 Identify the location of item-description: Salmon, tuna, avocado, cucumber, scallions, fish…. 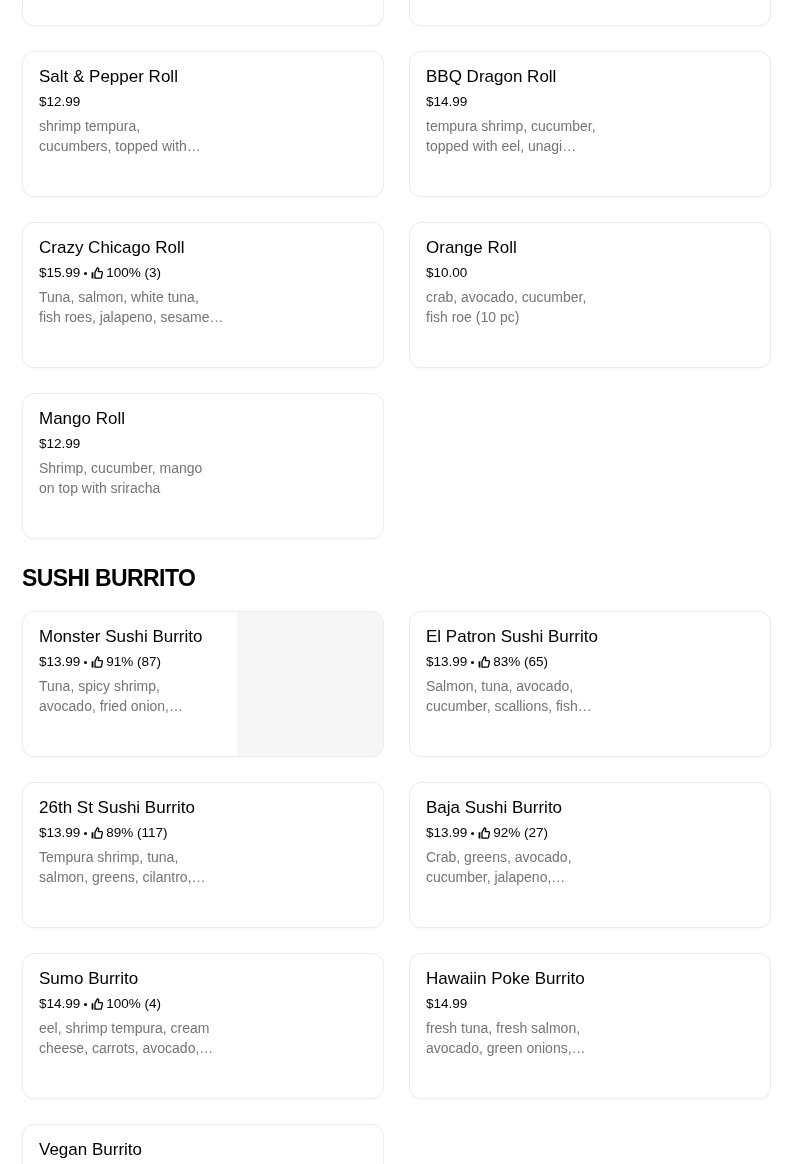
(509, 696).